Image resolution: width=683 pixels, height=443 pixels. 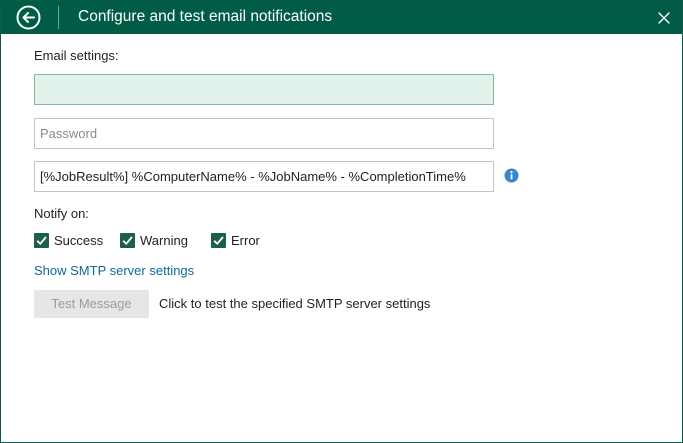 I want to click on error-checkbox-label: Error, so click(x=245, y=240).